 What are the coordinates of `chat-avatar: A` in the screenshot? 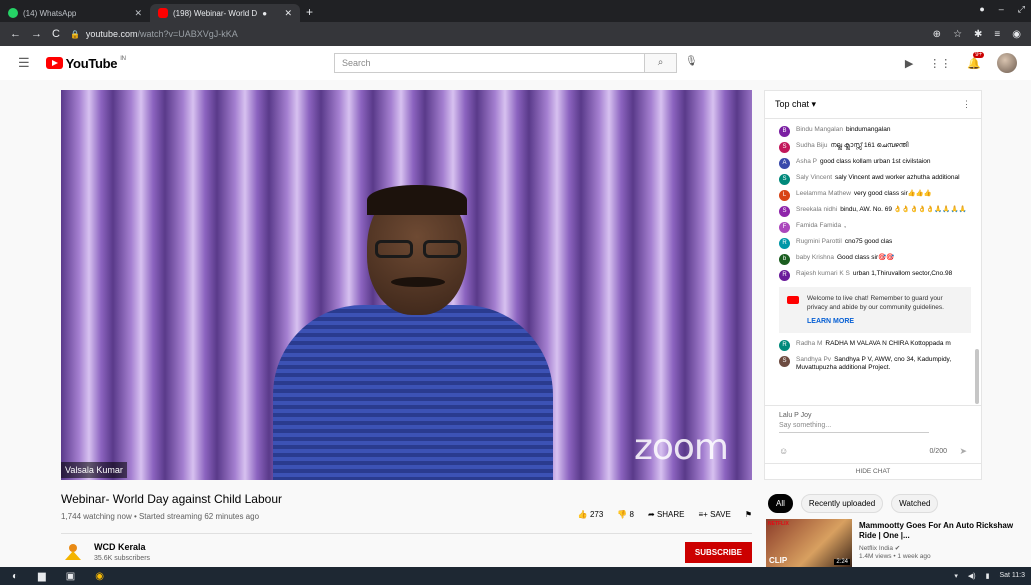 It's located at (784, 163).